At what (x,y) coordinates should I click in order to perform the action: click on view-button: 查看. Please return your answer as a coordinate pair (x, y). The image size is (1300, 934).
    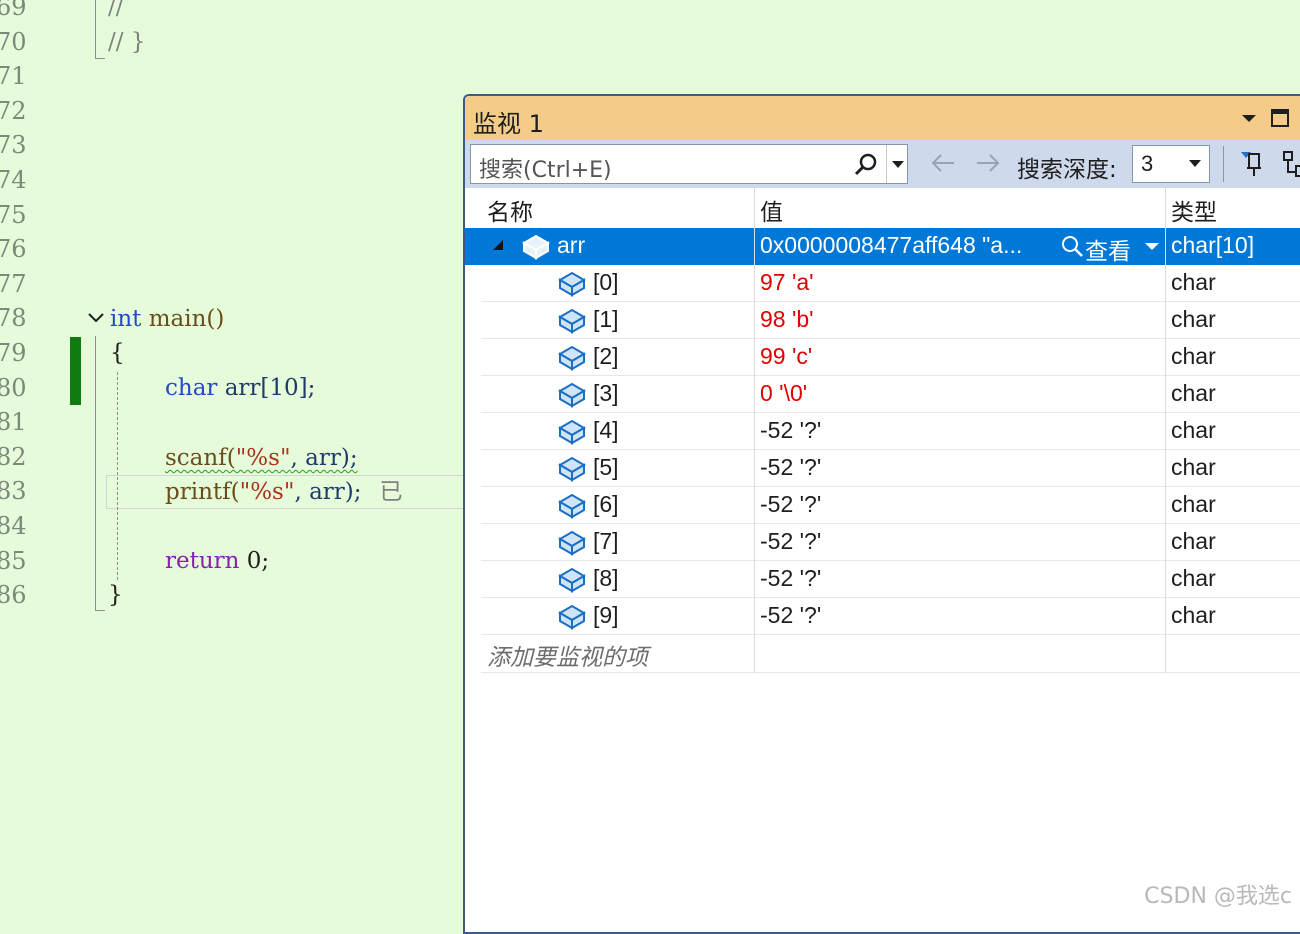
    Looking at the image, I should click on (1108, 249).